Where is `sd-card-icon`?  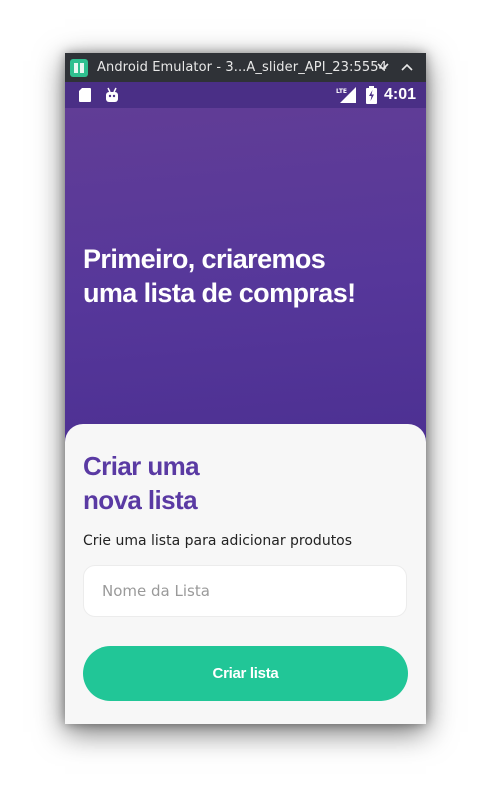
sd-card-icon is located at coordinates (85, 97).